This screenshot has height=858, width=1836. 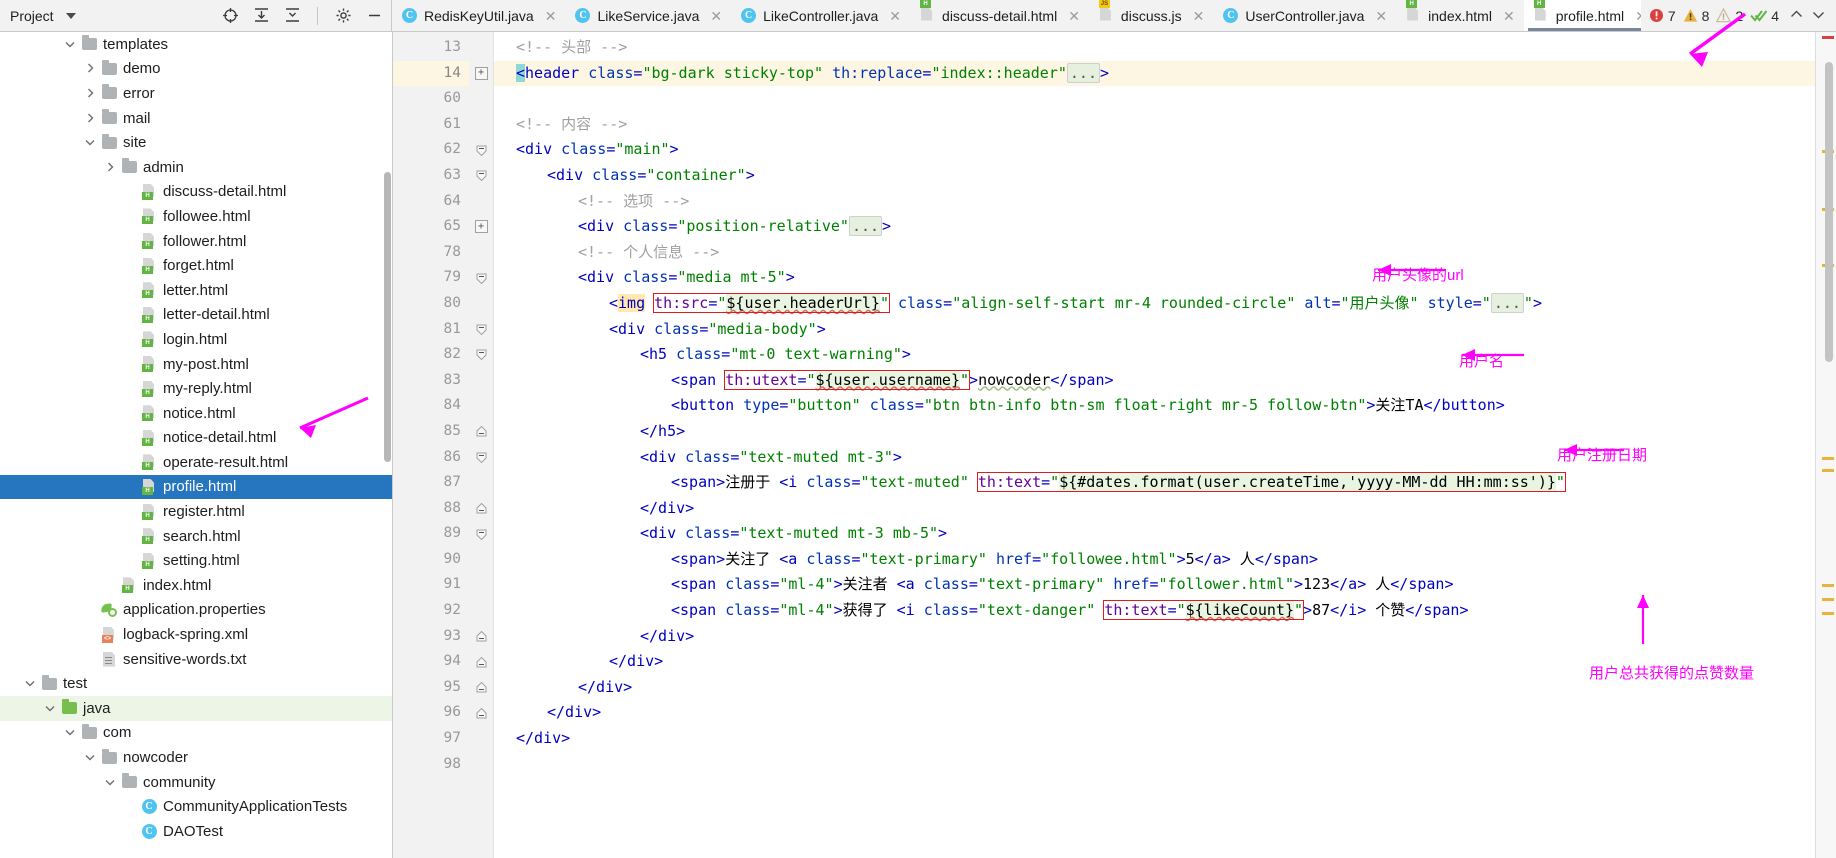 I want to click on editor-tab: JS discuss.js ✕, so click(x=1151, y=15).